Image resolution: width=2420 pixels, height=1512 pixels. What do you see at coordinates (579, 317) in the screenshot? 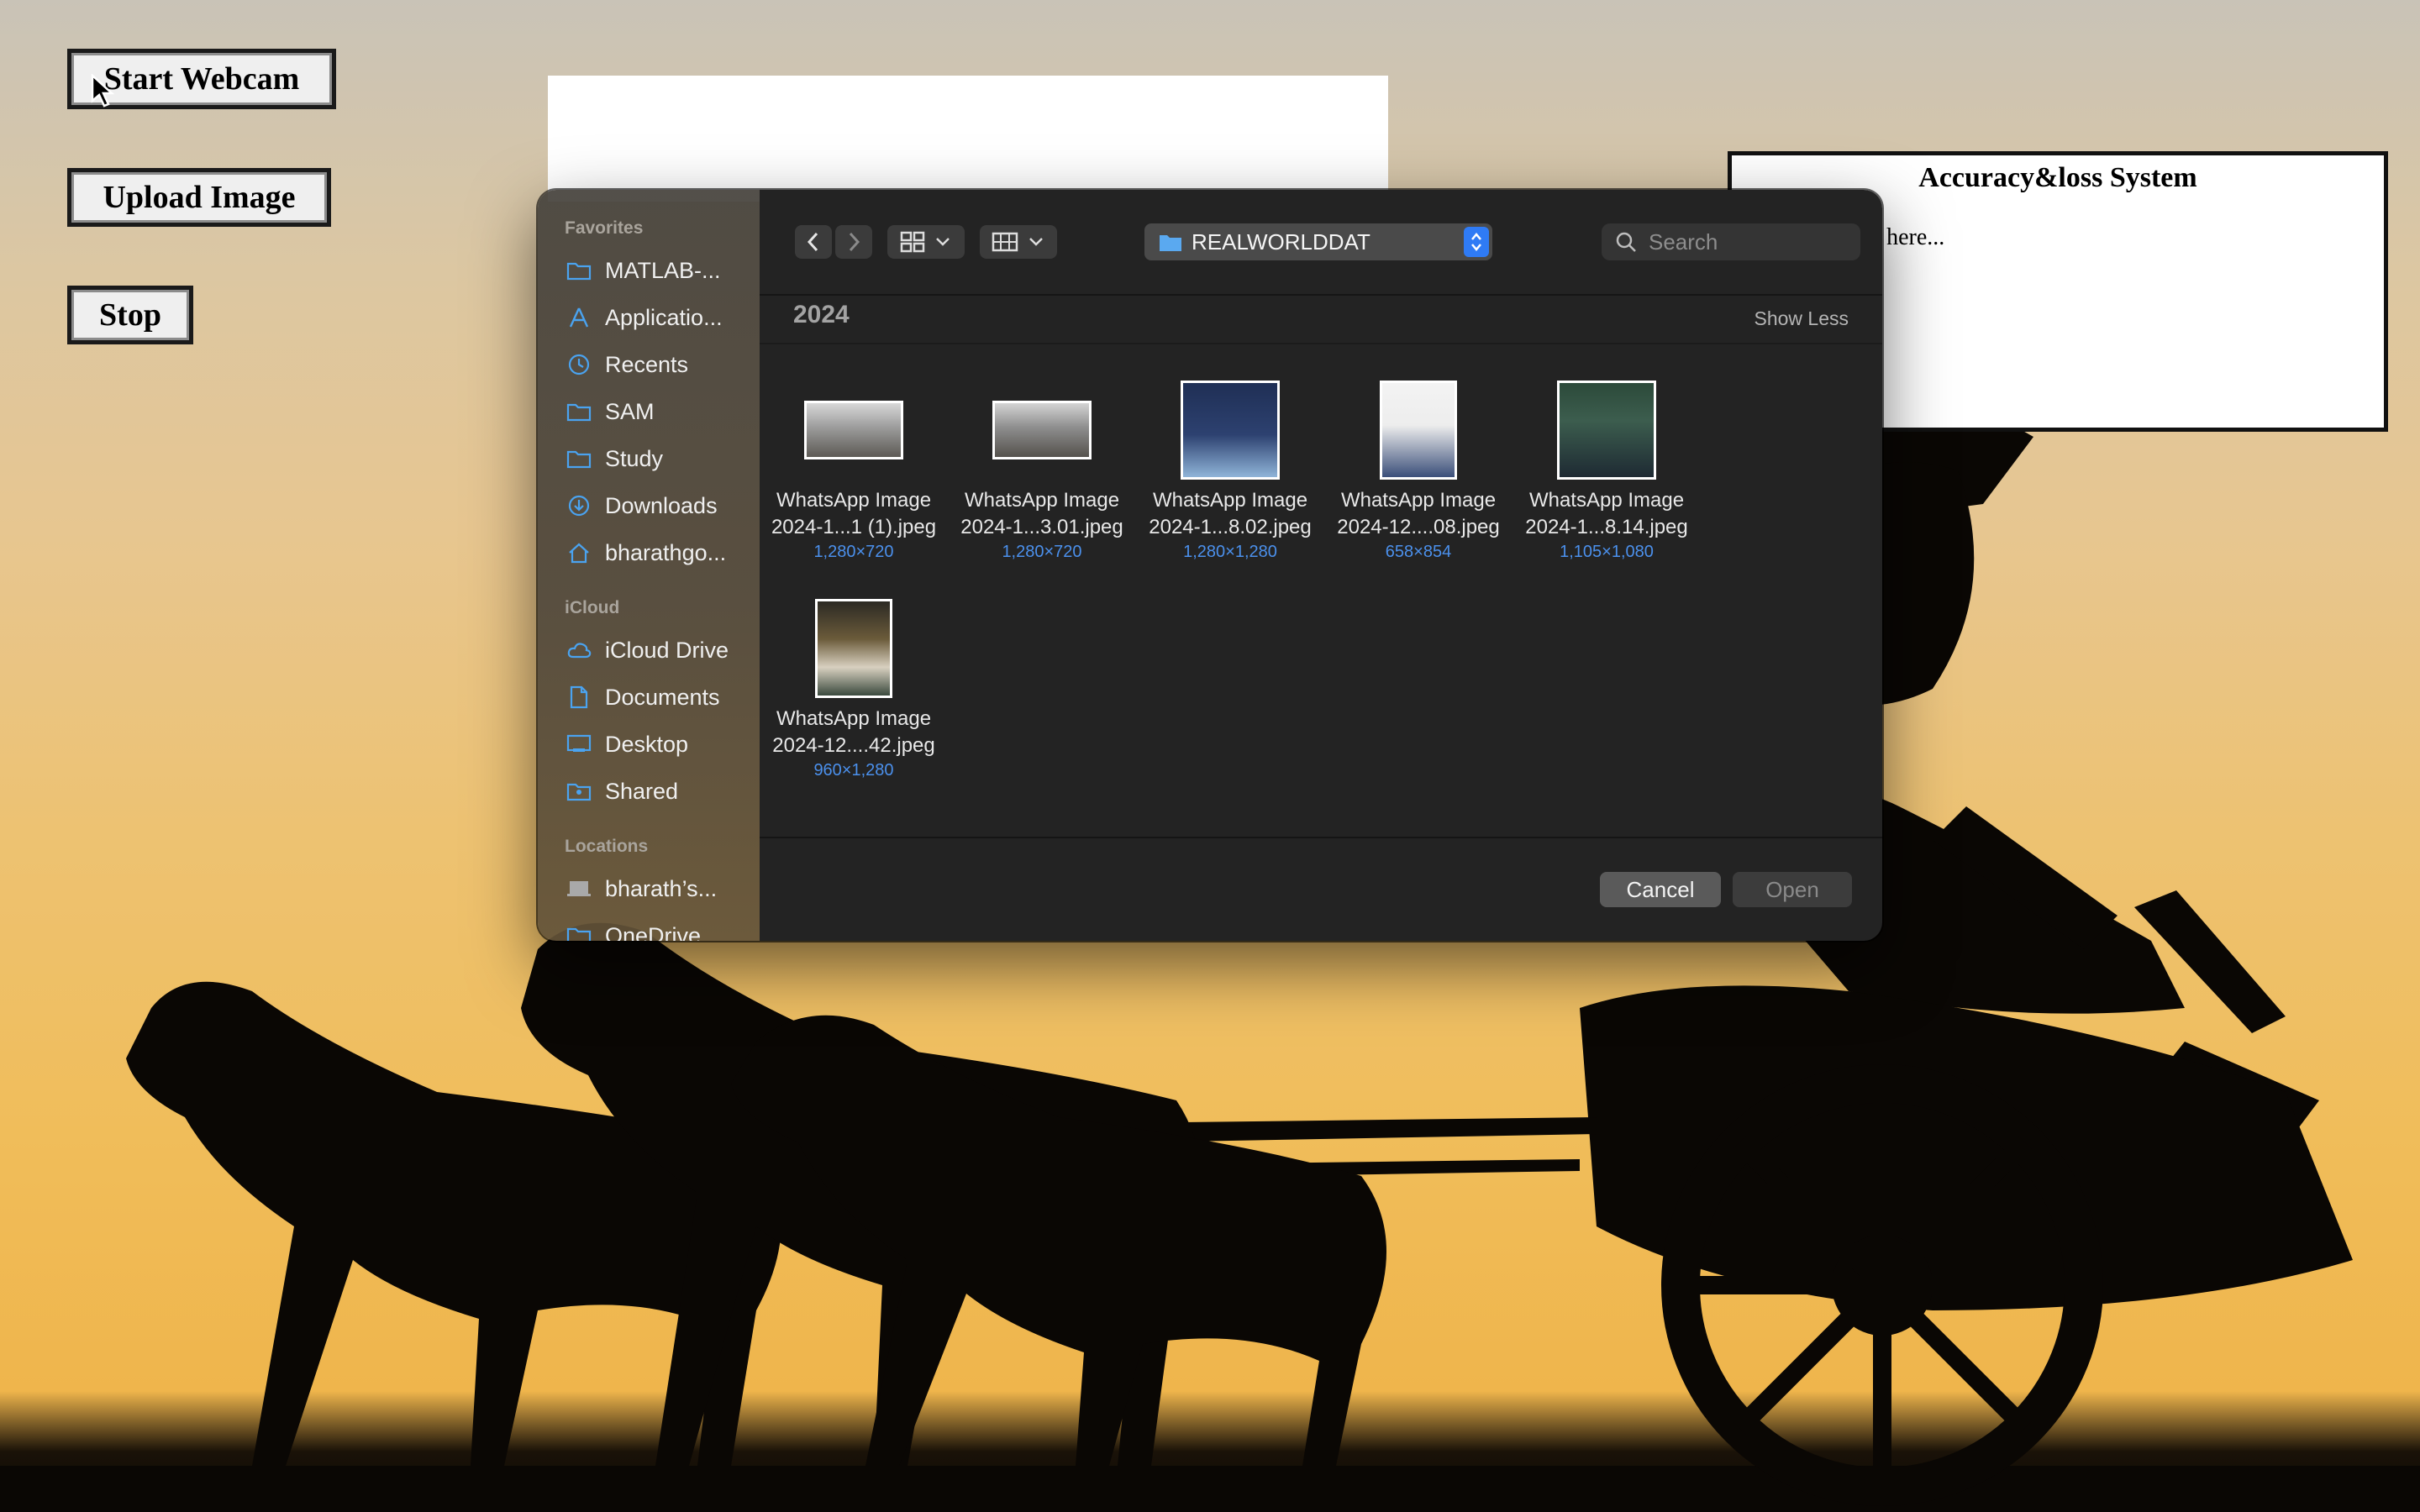
I see `applications-icon` at bounding box center [579, 317].